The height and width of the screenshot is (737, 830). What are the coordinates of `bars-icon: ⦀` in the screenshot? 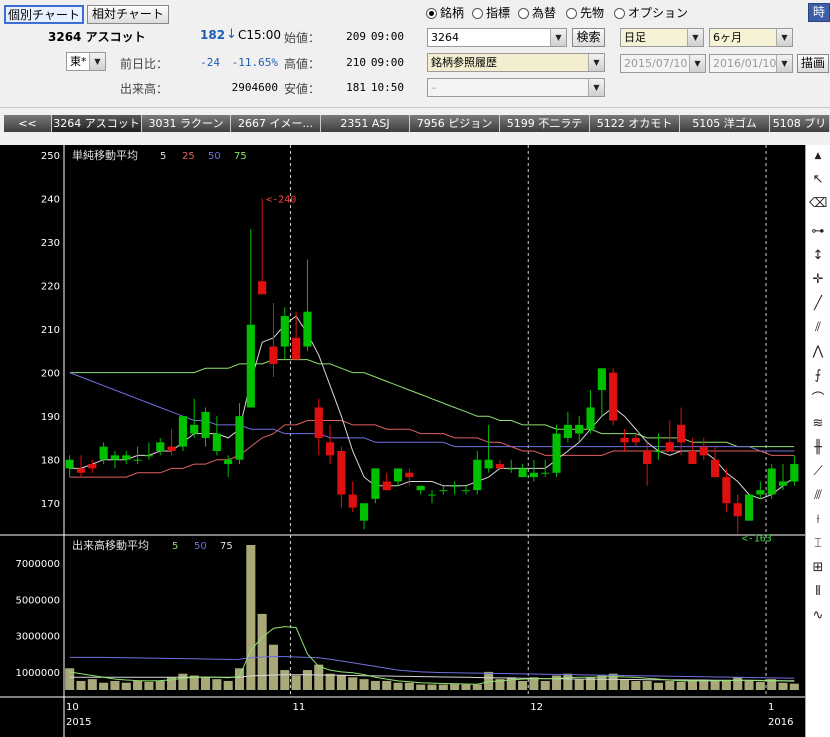 It's located at (818, 592).